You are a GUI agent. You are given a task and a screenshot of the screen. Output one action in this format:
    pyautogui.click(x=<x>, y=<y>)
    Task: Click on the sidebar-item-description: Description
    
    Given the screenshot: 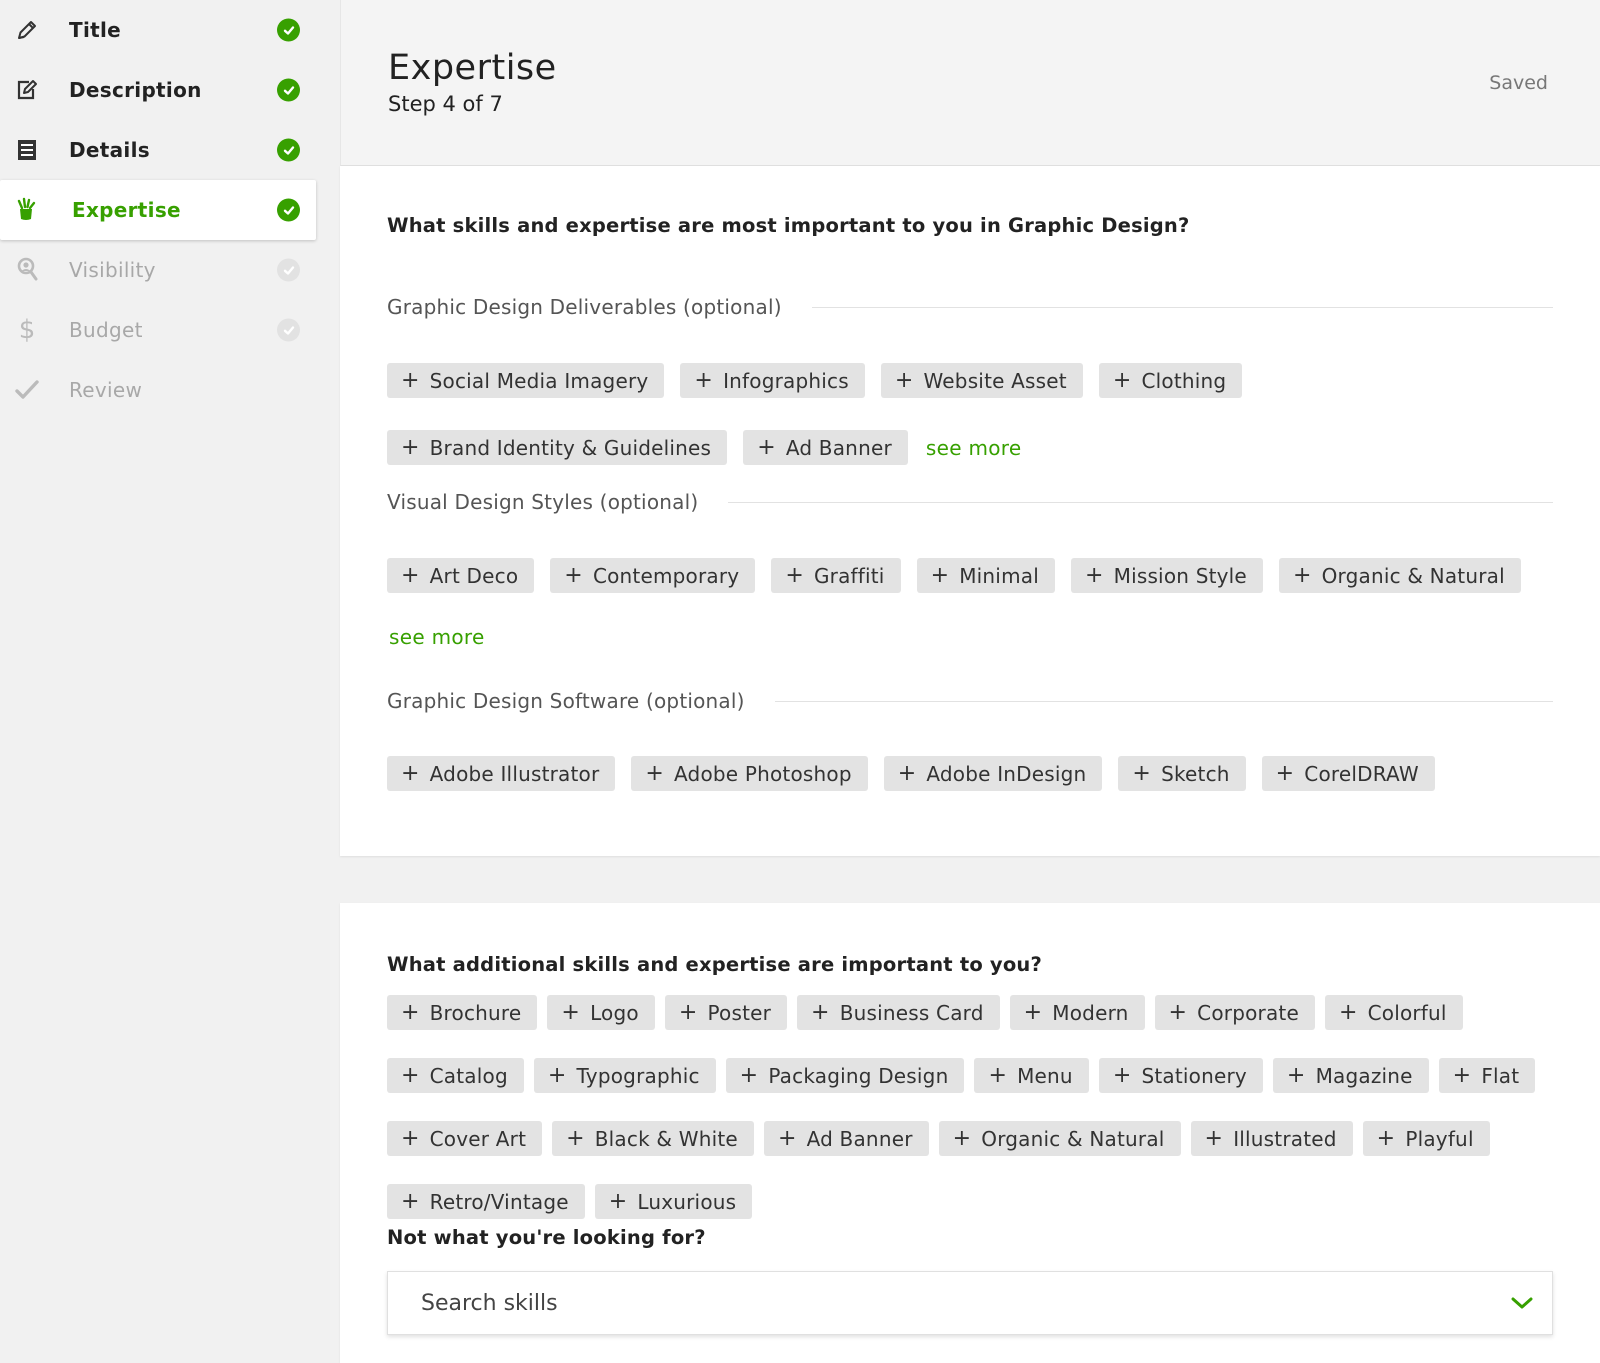 What is the action you would take?
    pyautogui.click(x=159, y=90)
    